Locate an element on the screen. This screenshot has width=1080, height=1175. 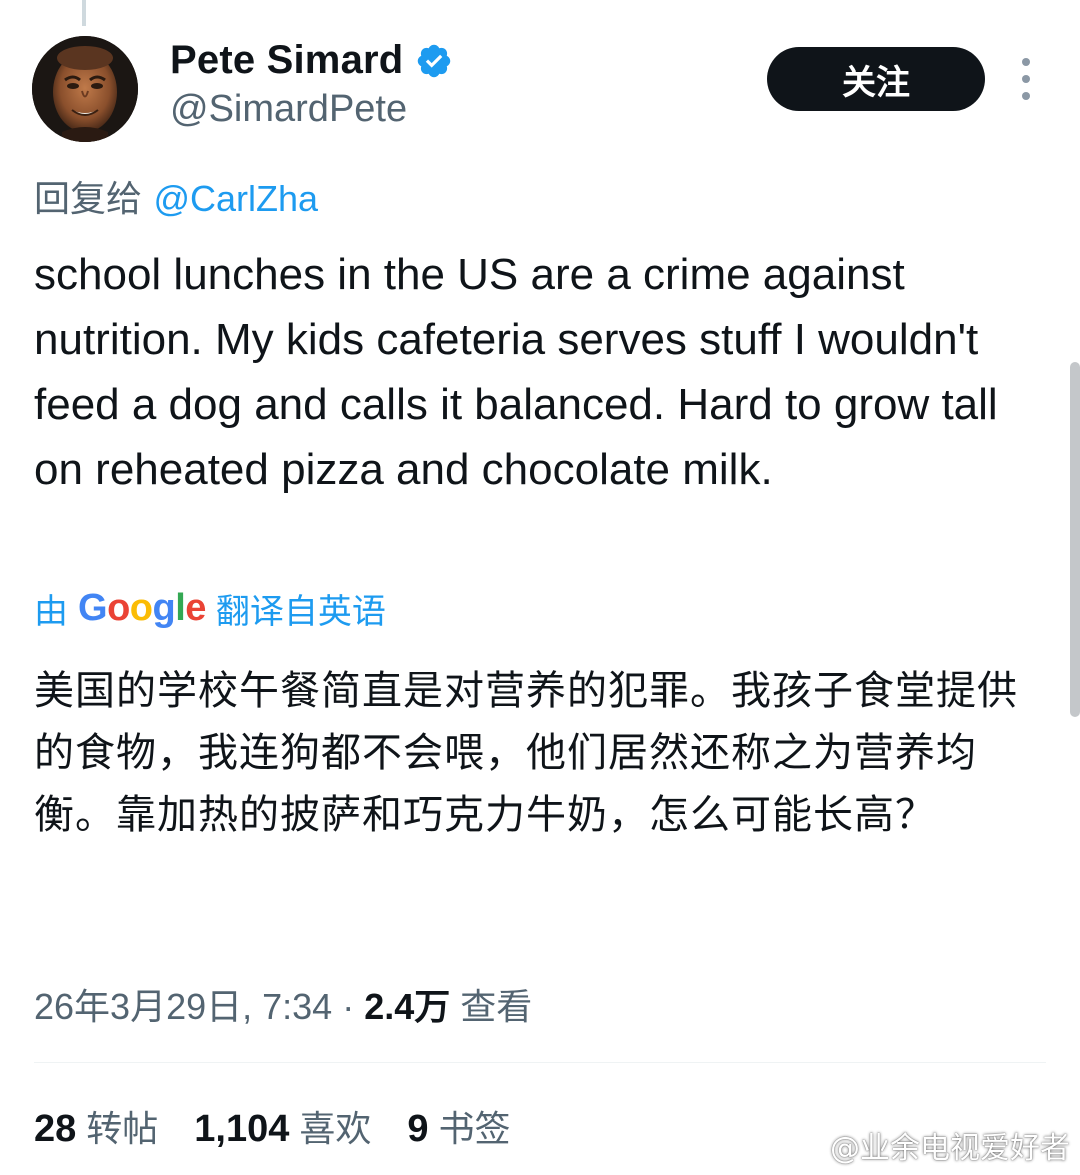
bookmarks-count: 9 is located at coordinates (418, 1129).